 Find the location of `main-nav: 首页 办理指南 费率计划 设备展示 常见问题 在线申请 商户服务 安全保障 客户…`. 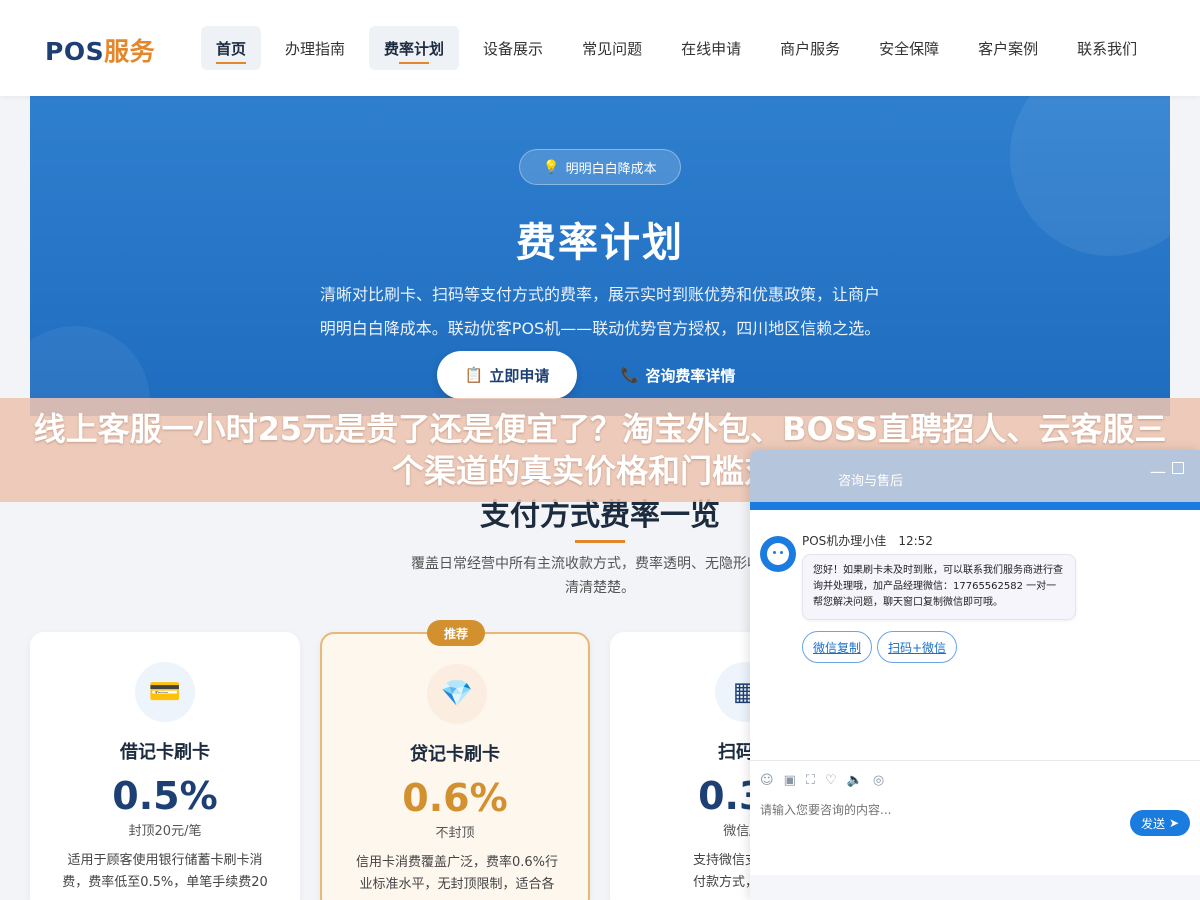

main-nav: 首页 办理指南 费率计划 设备展示 常见问题 在线申请 商户服务 安全保障 客户… is located at coordinates (681, 48).